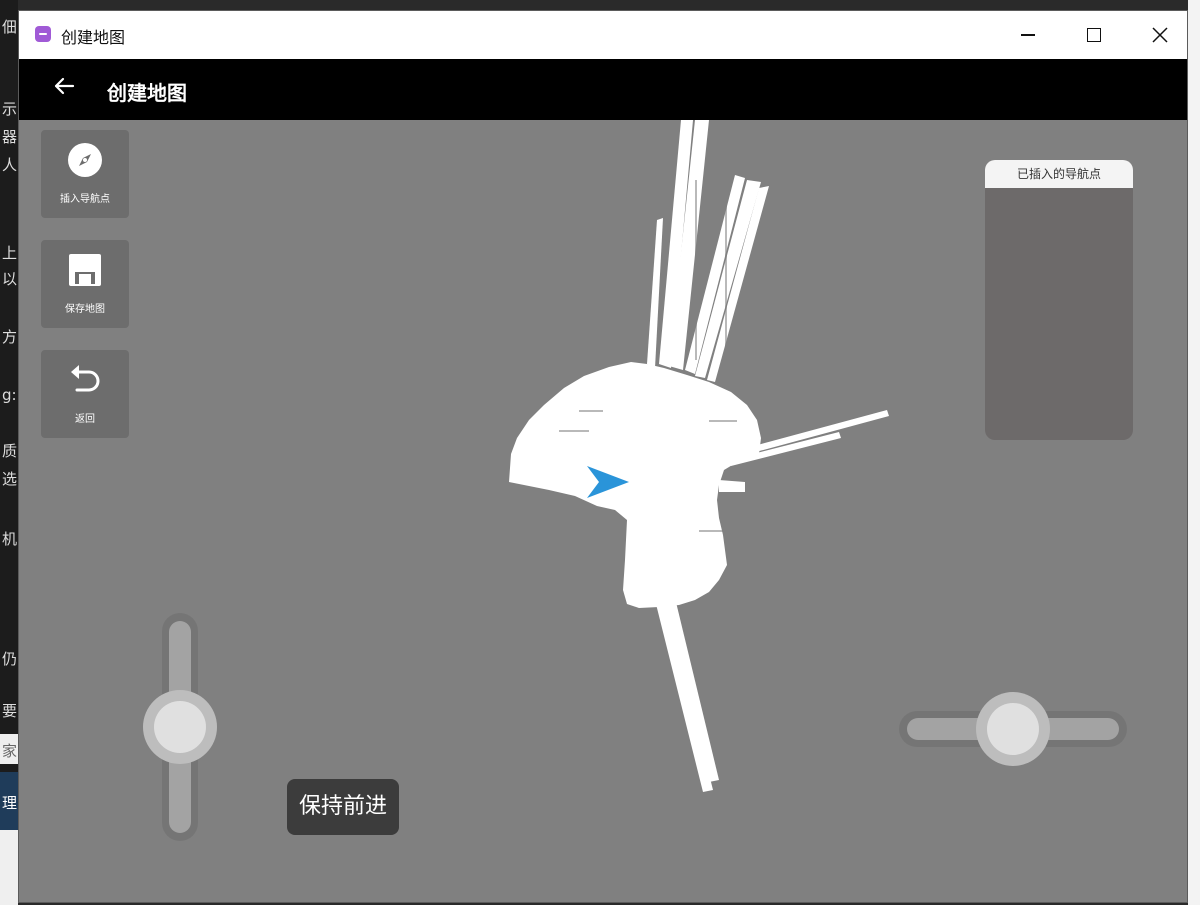 Image resolution: width=1200 pixels, height=905 pixels. What do you see at coordinates (10, 253) in the screenshot?
I see `bg-glyph: 上` at bounding box center [10, 253].